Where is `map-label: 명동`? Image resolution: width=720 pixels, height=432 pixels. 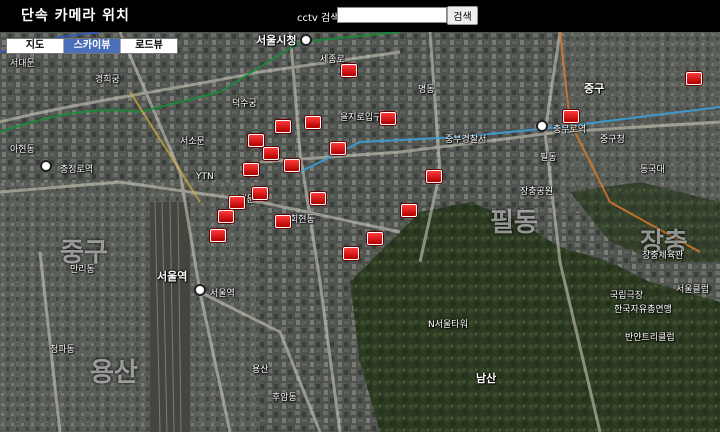
map-label: 명동 is located at coordinates (426, 90).